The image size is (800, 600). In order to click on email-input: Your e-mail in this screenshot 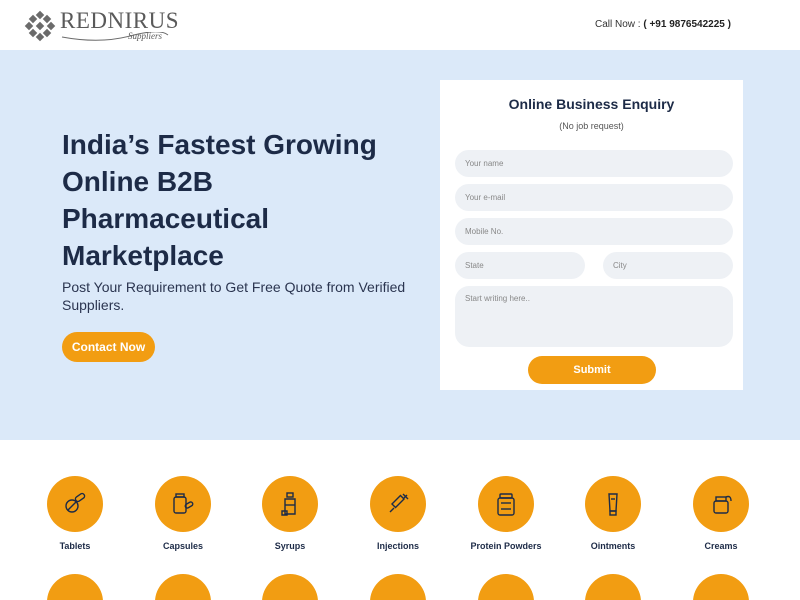, I will do `click(594, 197)`.